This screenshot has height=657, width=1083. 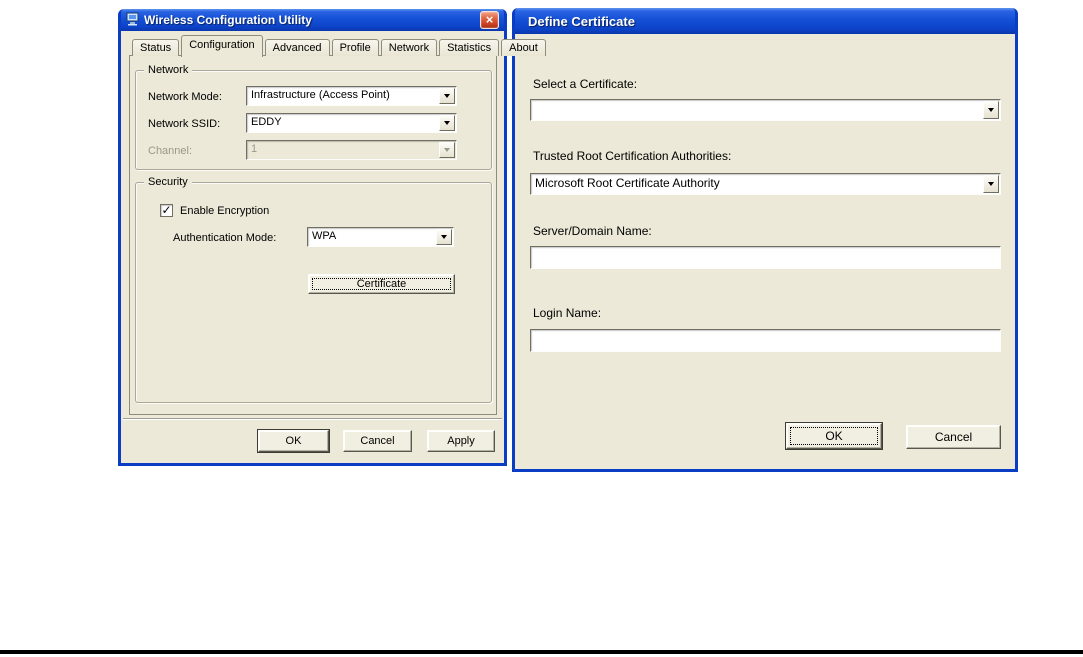 I want to click on authentication-mode-value: WPA, so click(x=324, y=236).